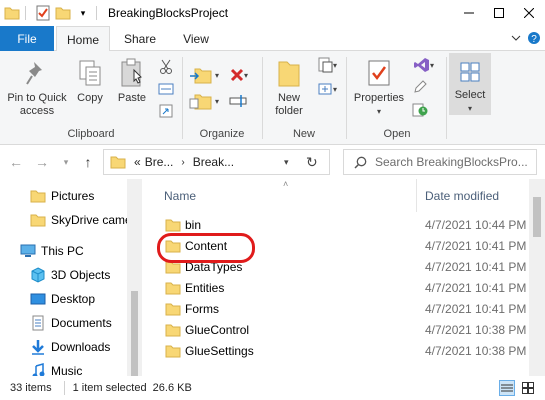 This screenshot has height=400, width=545. I want to click on open-group-label: Open, so click(397, 134).